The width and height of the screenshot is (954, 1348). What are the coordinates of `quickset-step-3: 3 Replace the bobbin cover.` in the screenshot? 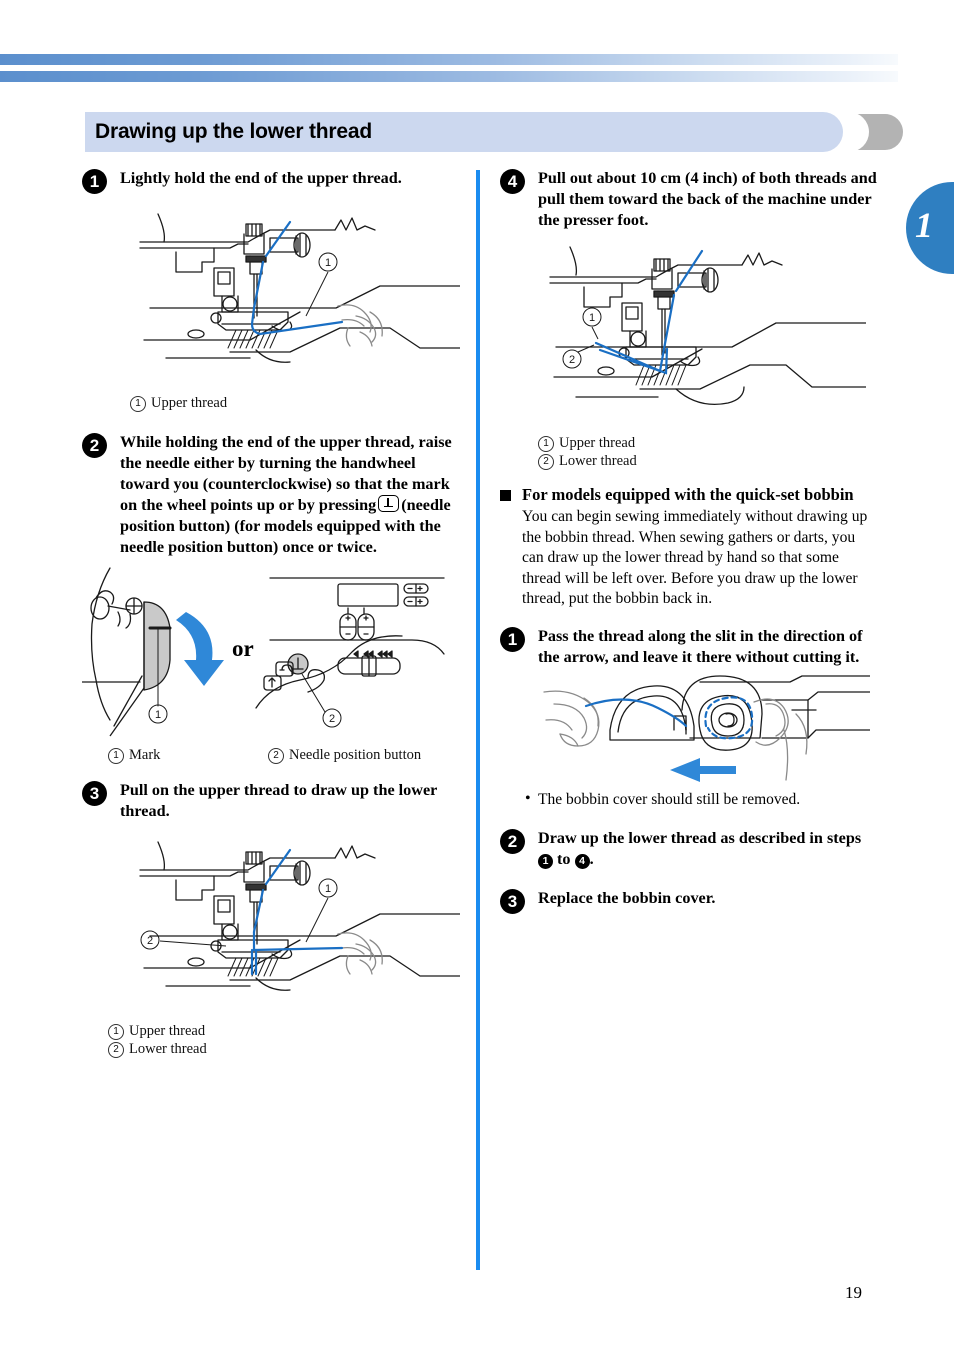 It's located at (689, 901).